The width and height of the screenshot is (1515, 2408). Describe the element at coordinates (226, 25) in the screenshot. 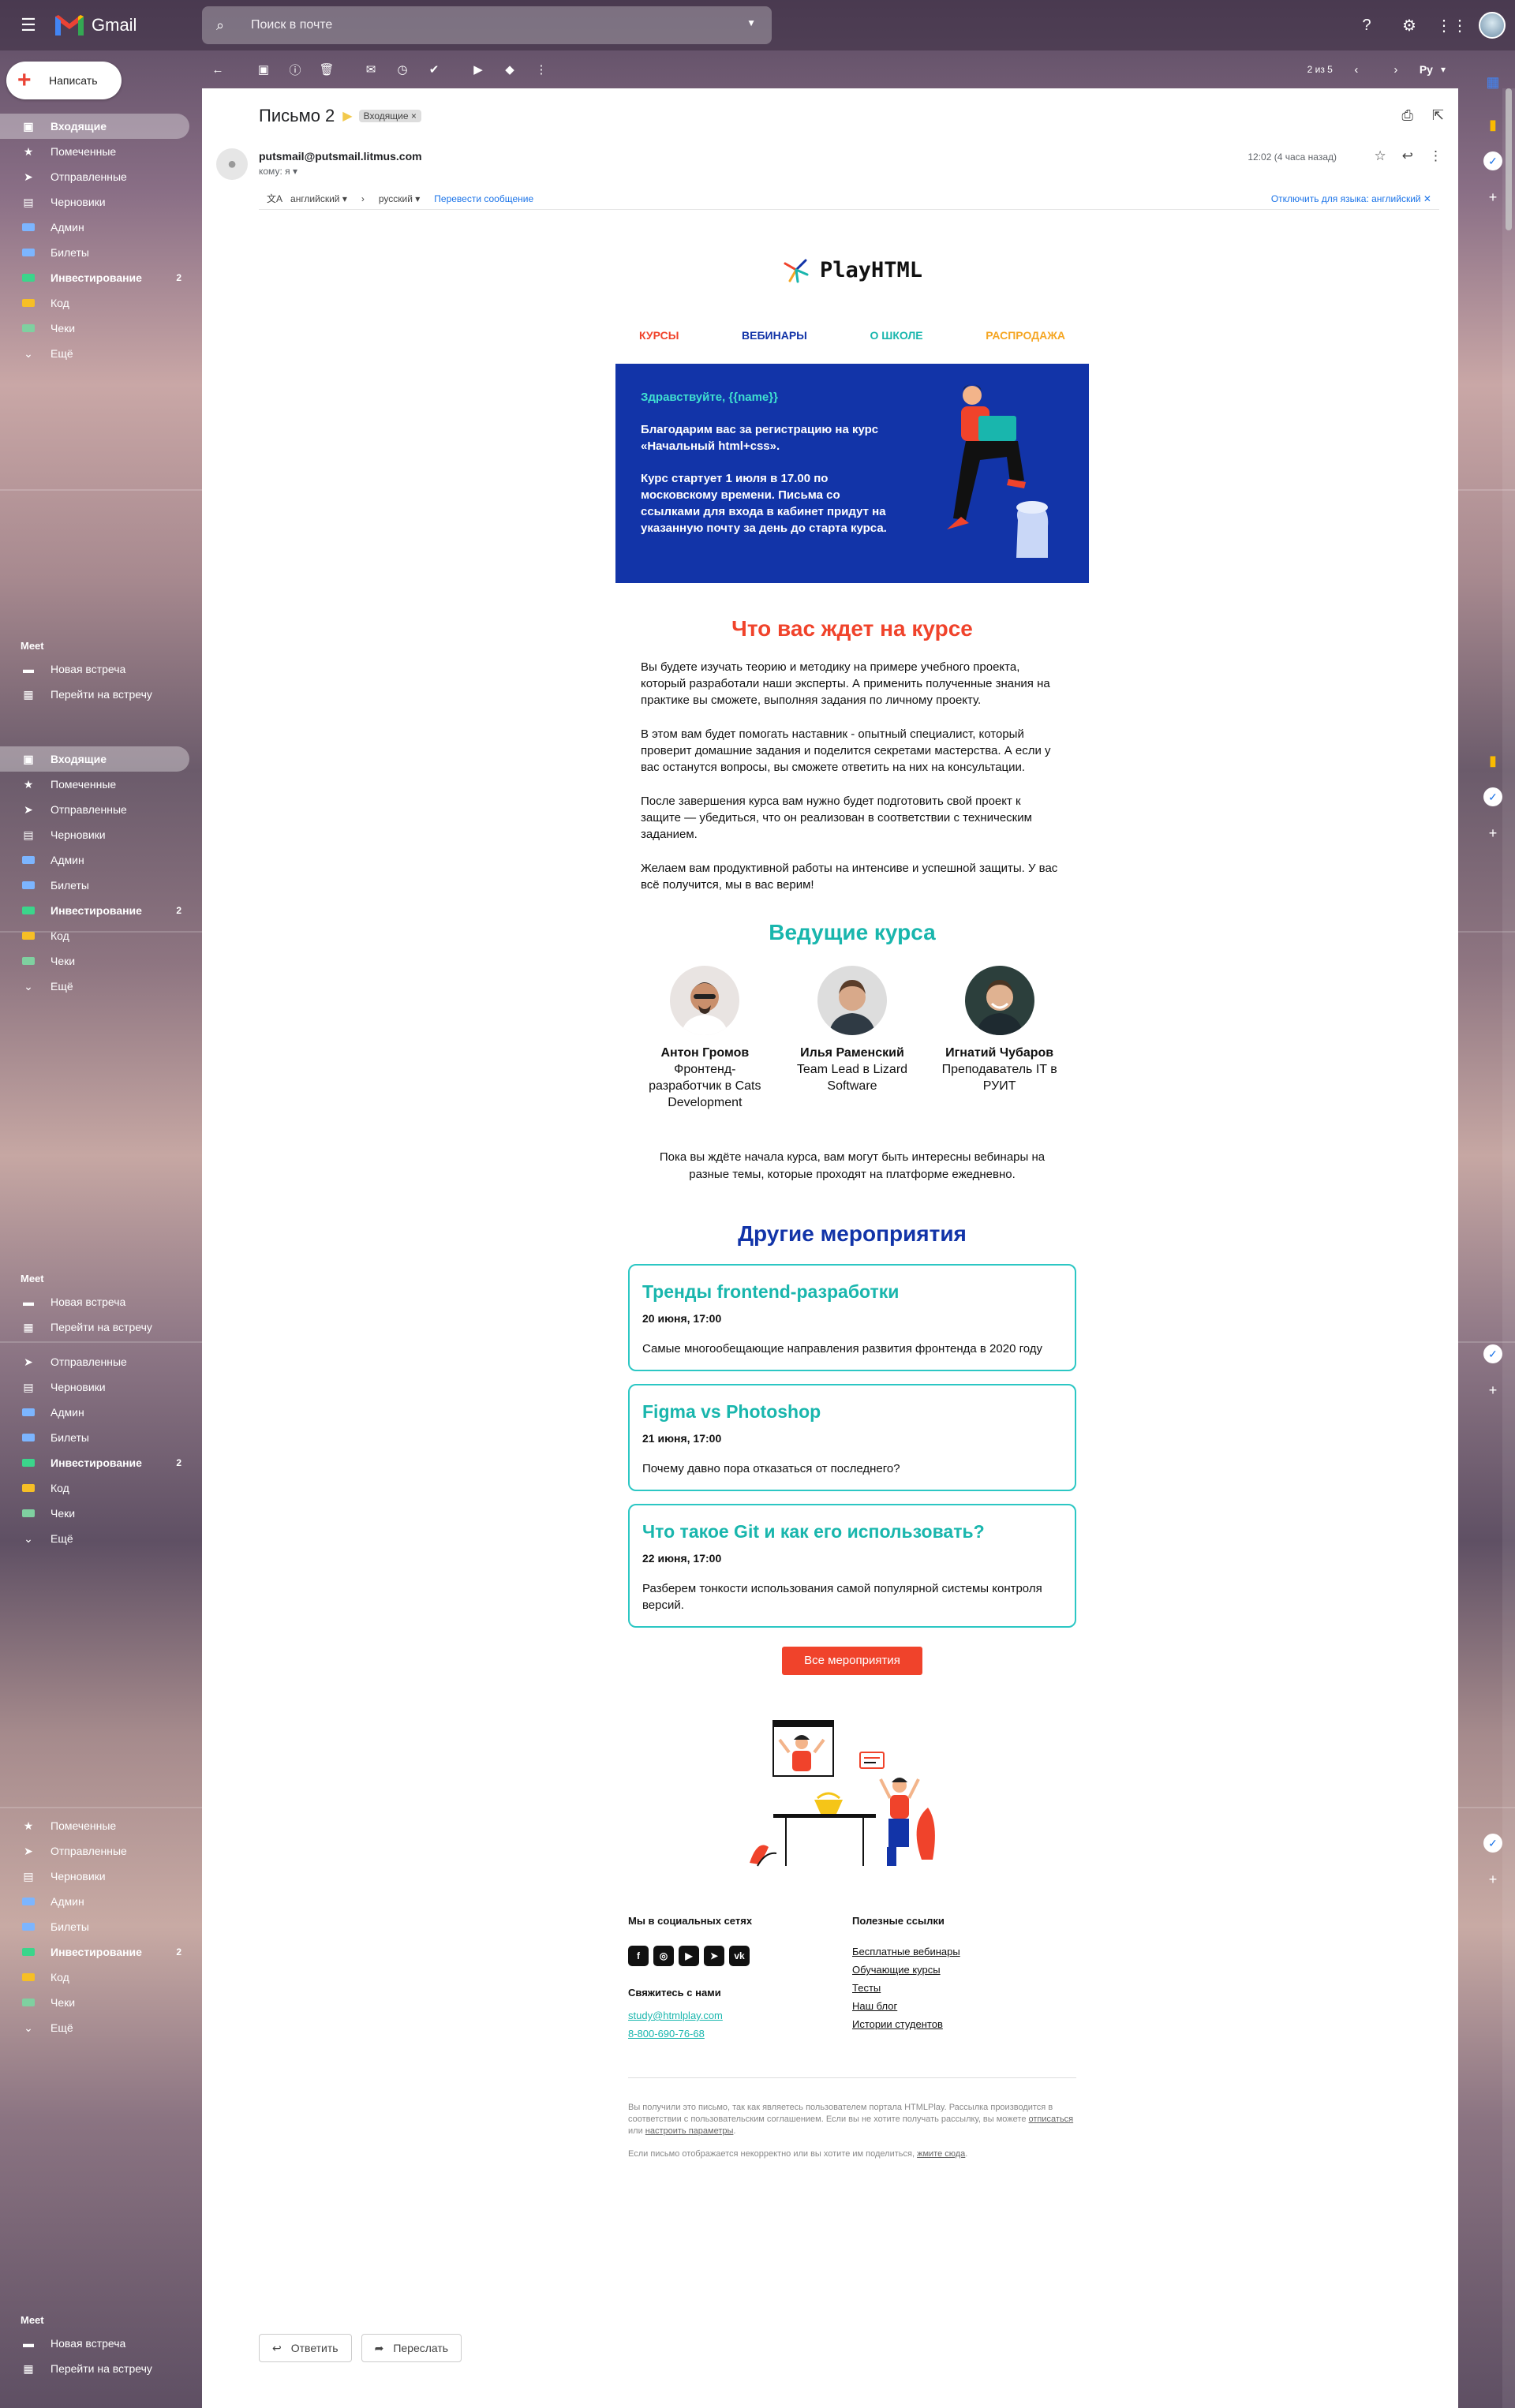

I see `search-icon: ⌕` at that location.